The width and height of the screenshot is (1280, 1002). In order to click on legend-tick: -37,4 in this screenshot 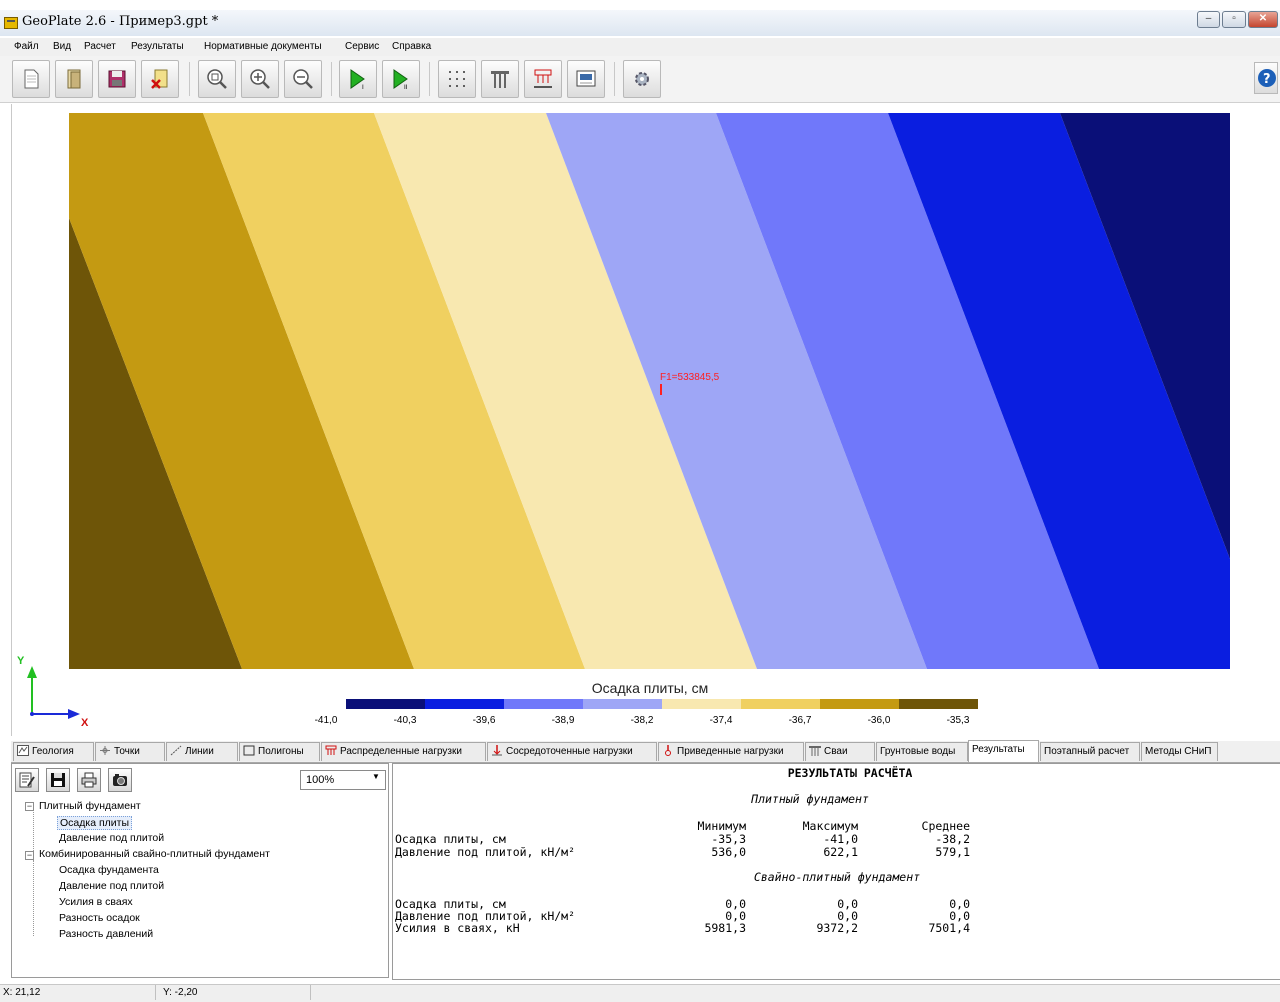, I will do `click(721, 720)`.